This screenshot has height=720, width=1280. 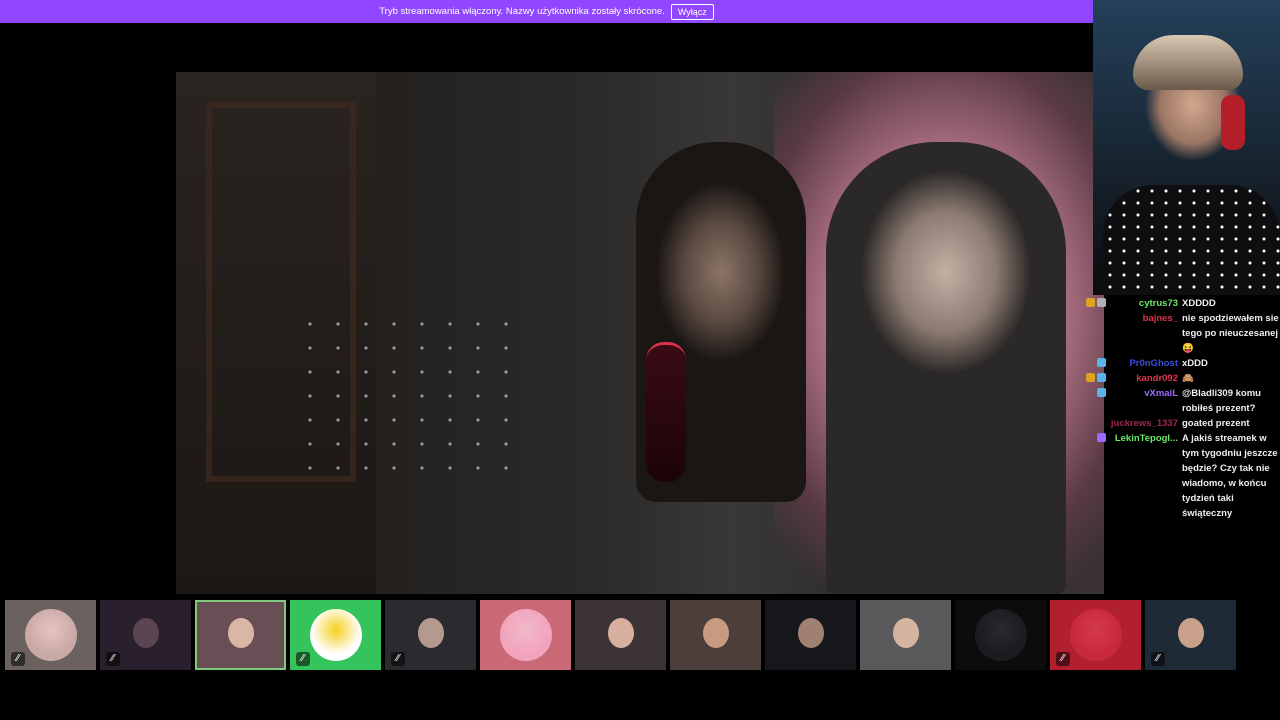 I want to click on chat-message-text: xDDD, so click(x=1195, y=363).